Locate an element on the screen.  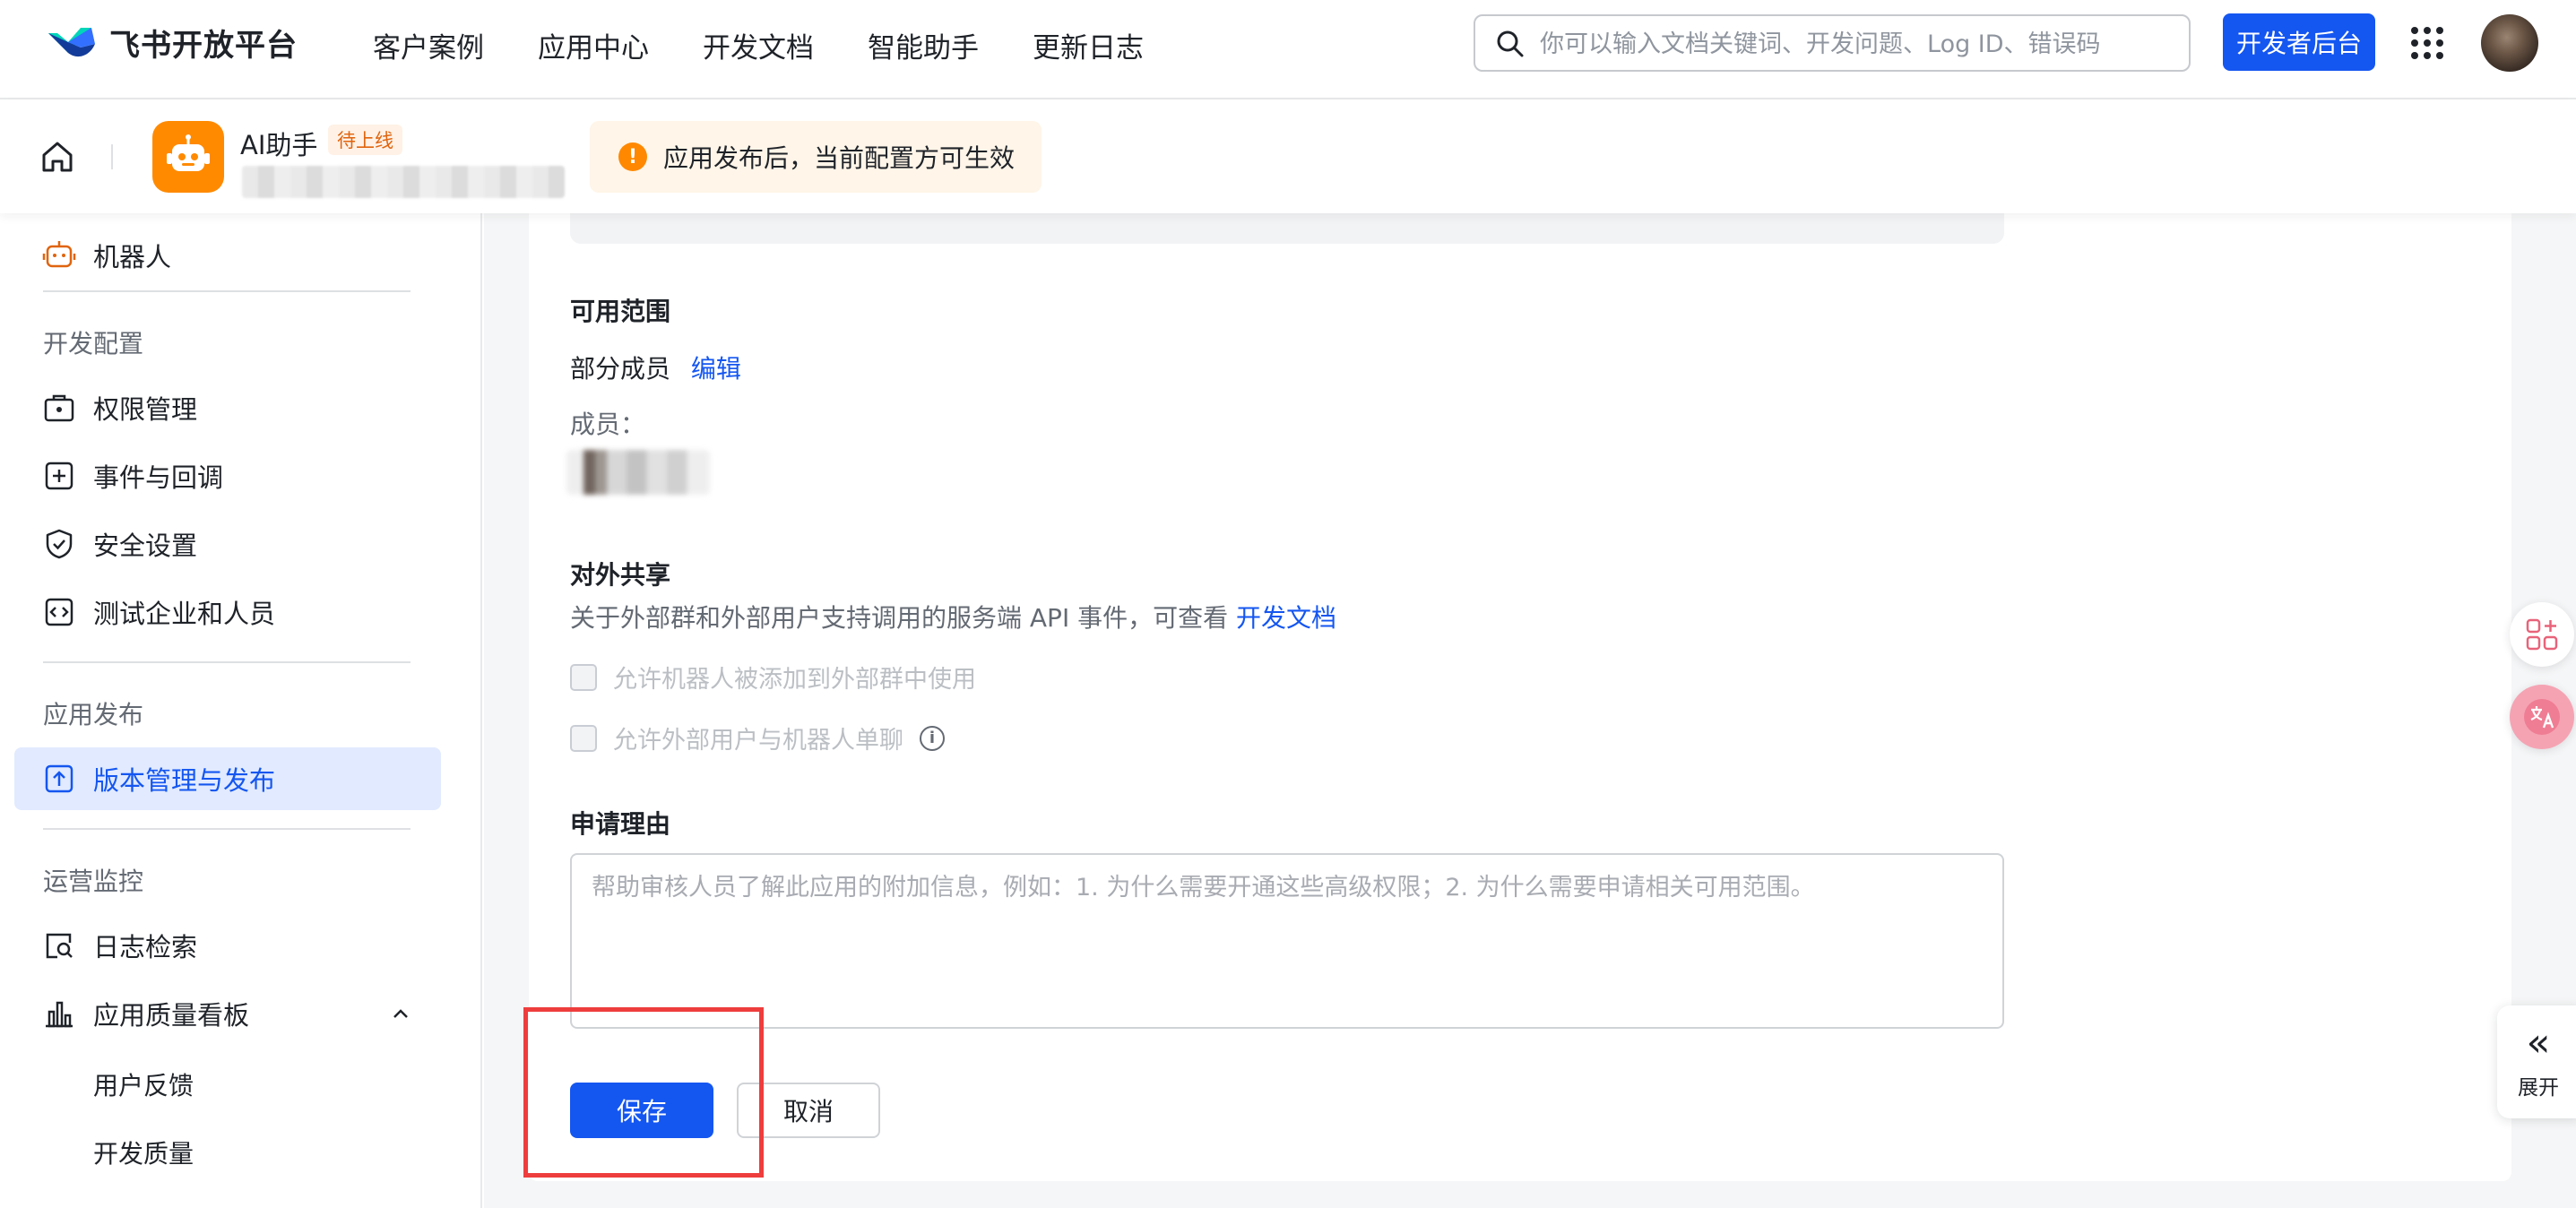
previous-section-box is located at coordinates (1287, 228).